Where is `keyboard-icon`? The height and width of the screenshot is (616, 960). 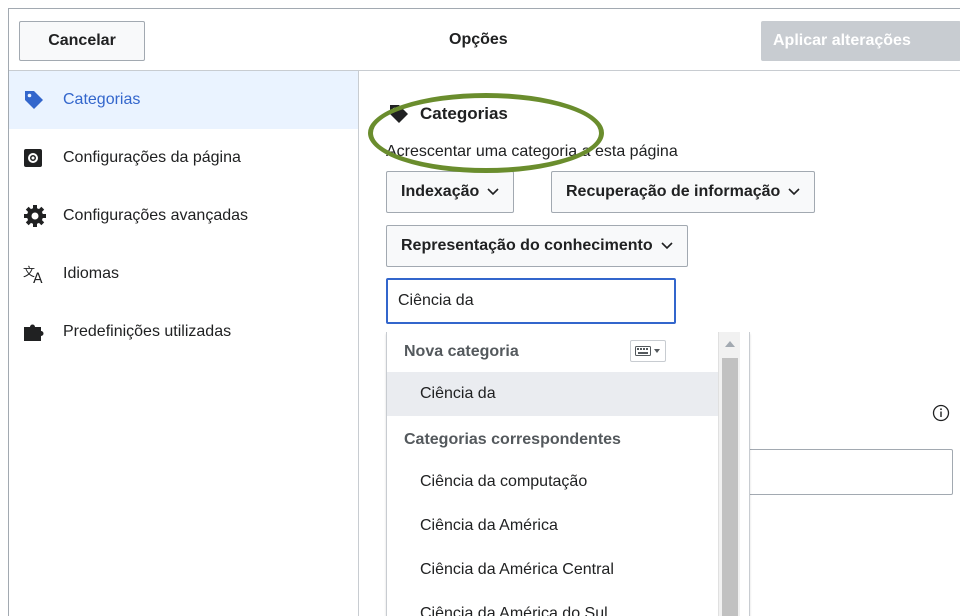
keyboard-icon is located at coordinates (648, 351).